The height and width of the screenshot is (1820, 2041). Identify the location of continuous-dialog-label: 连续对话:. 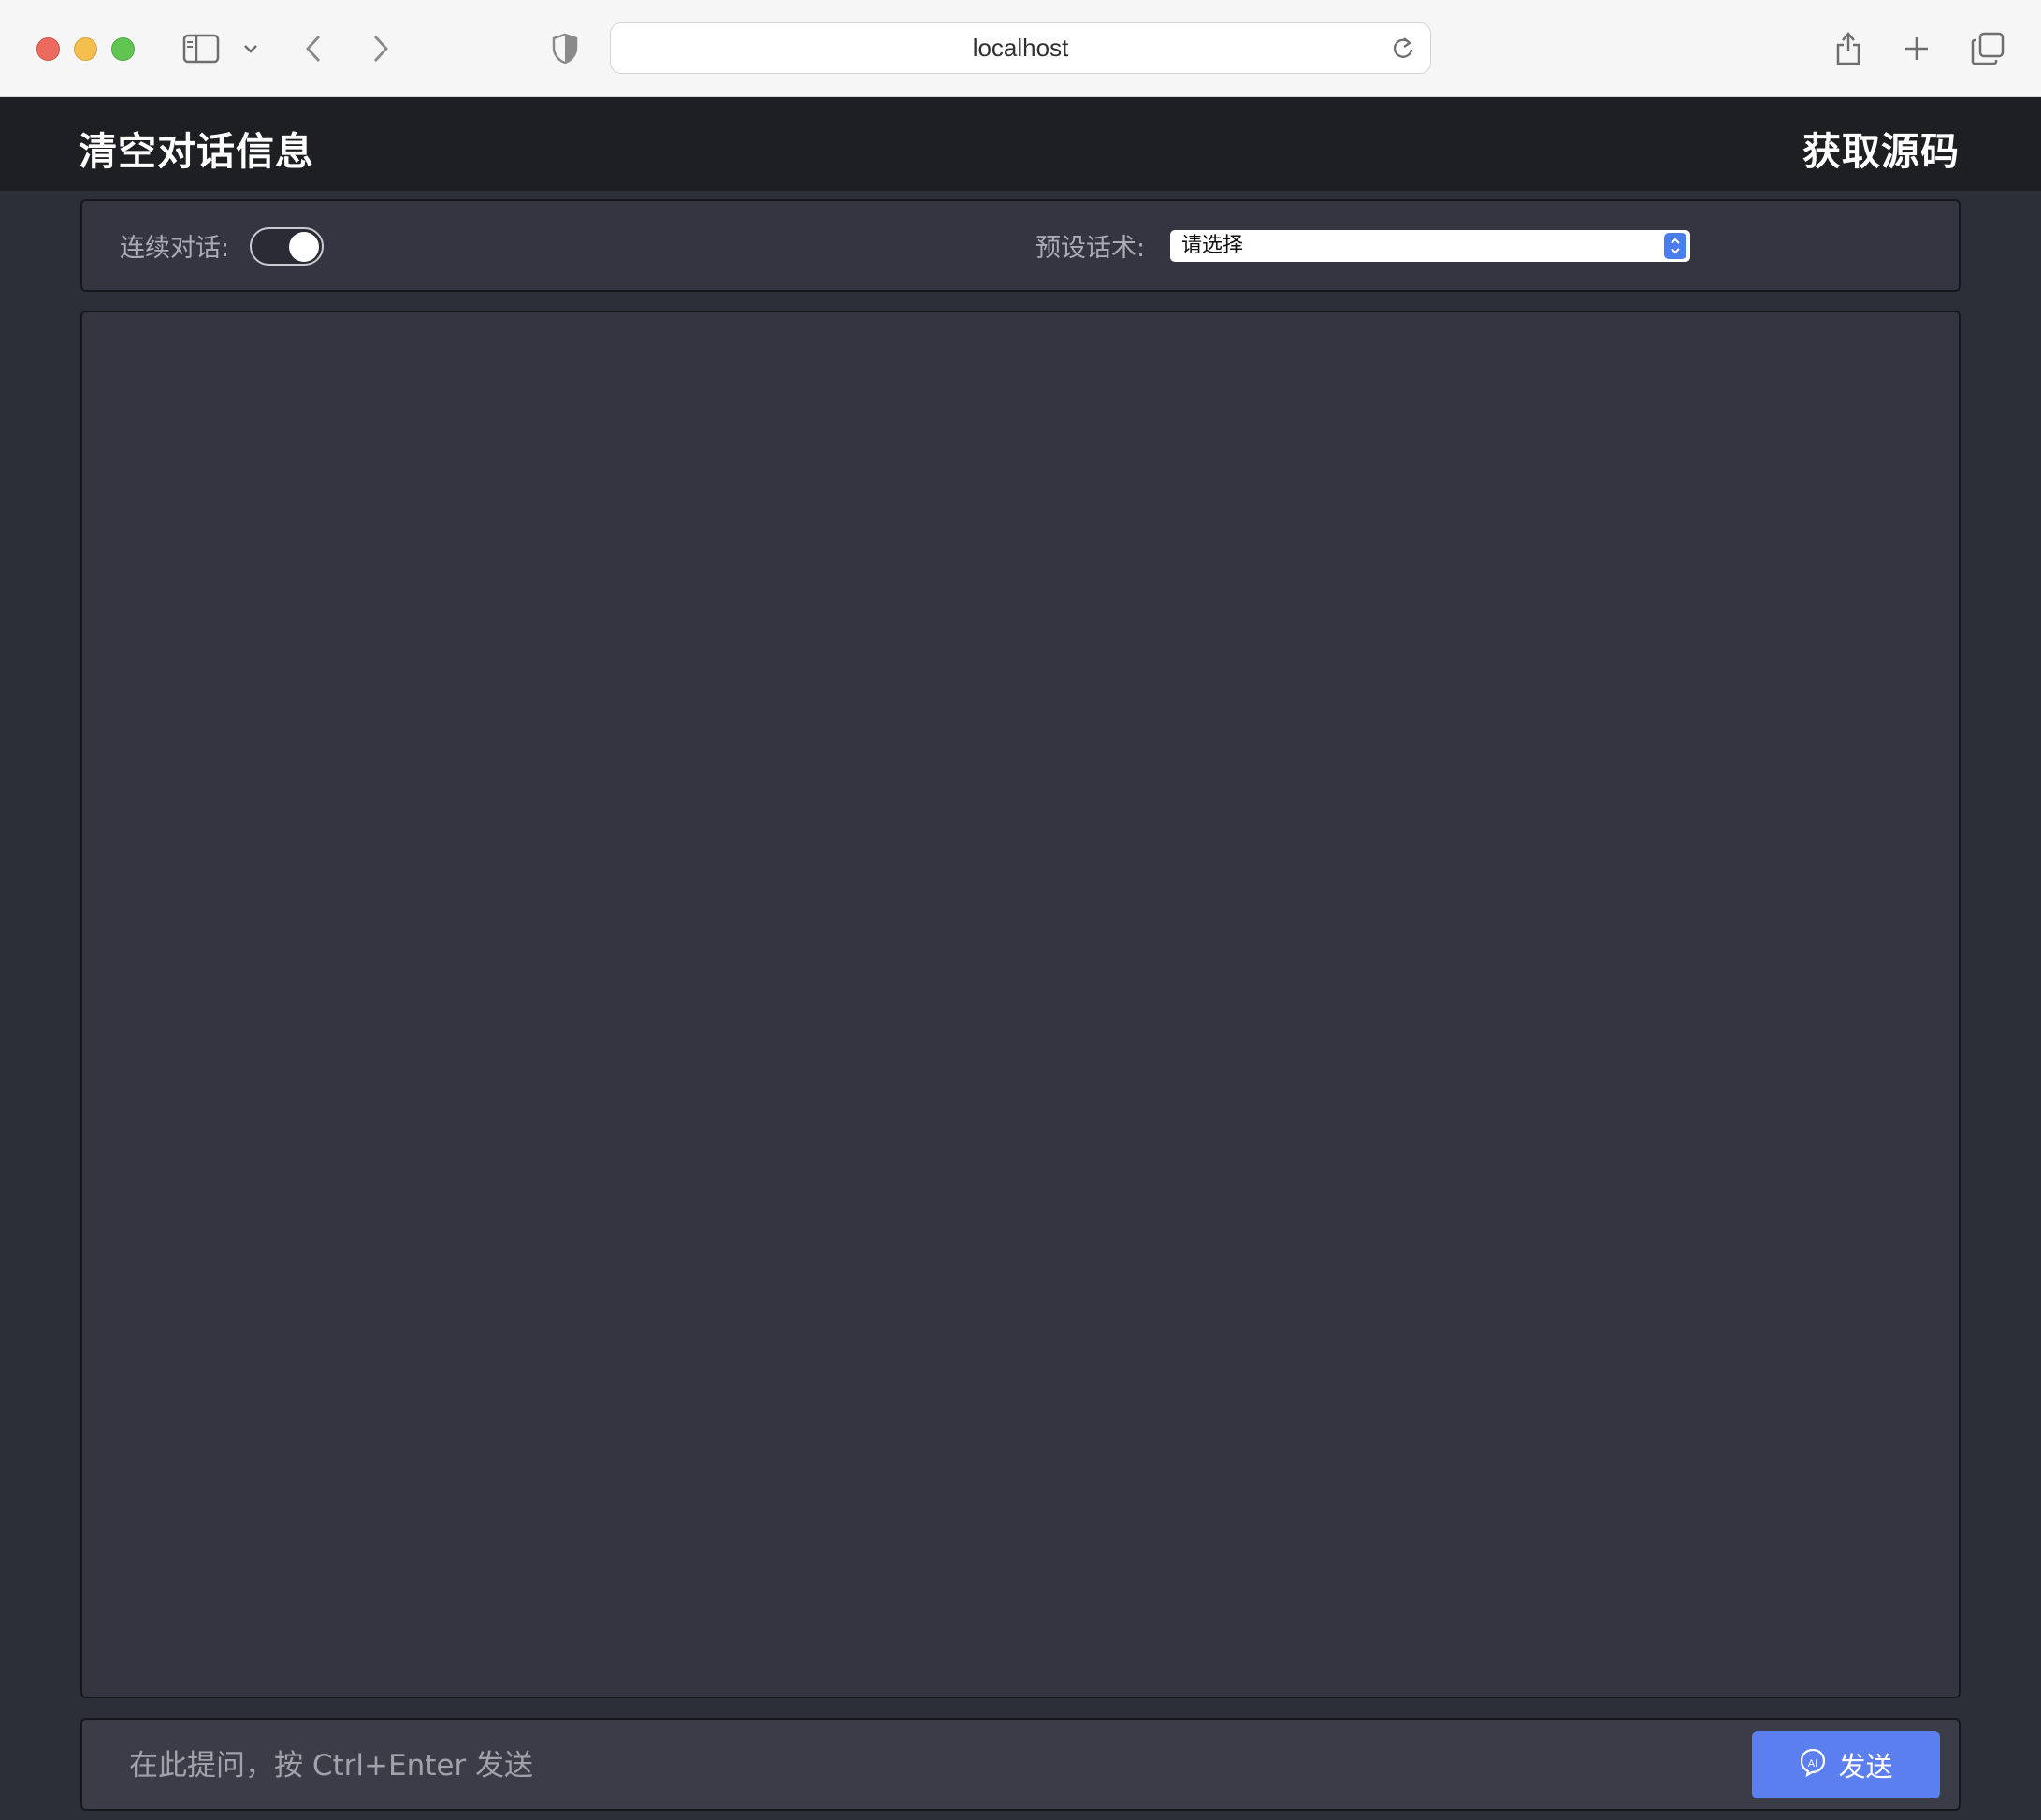
(175, 248).